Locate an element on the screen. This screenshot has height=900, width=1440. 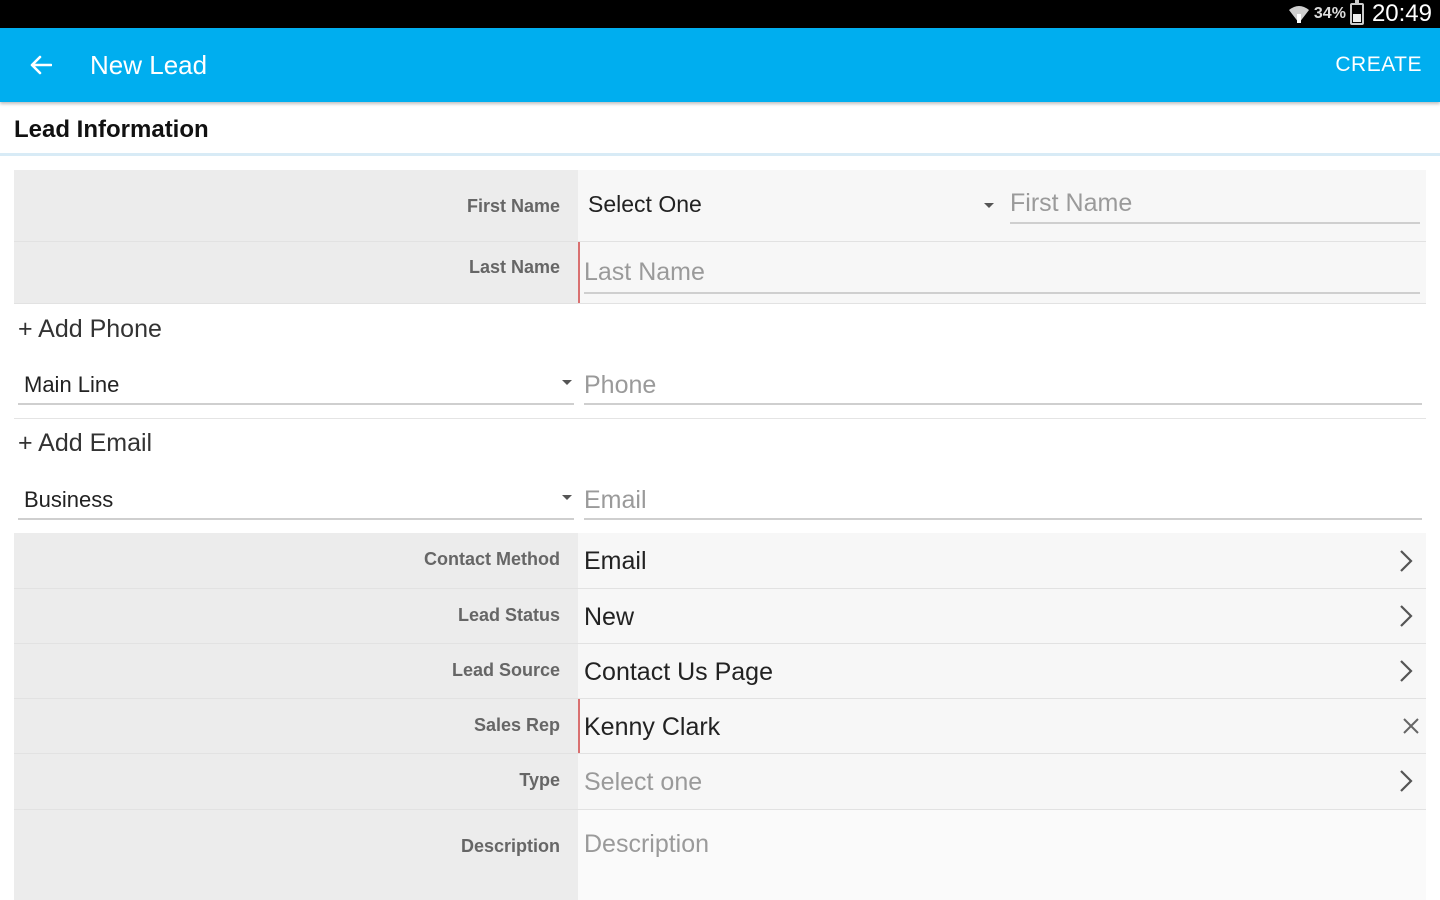
back-button is located at coordinates (41, 65).